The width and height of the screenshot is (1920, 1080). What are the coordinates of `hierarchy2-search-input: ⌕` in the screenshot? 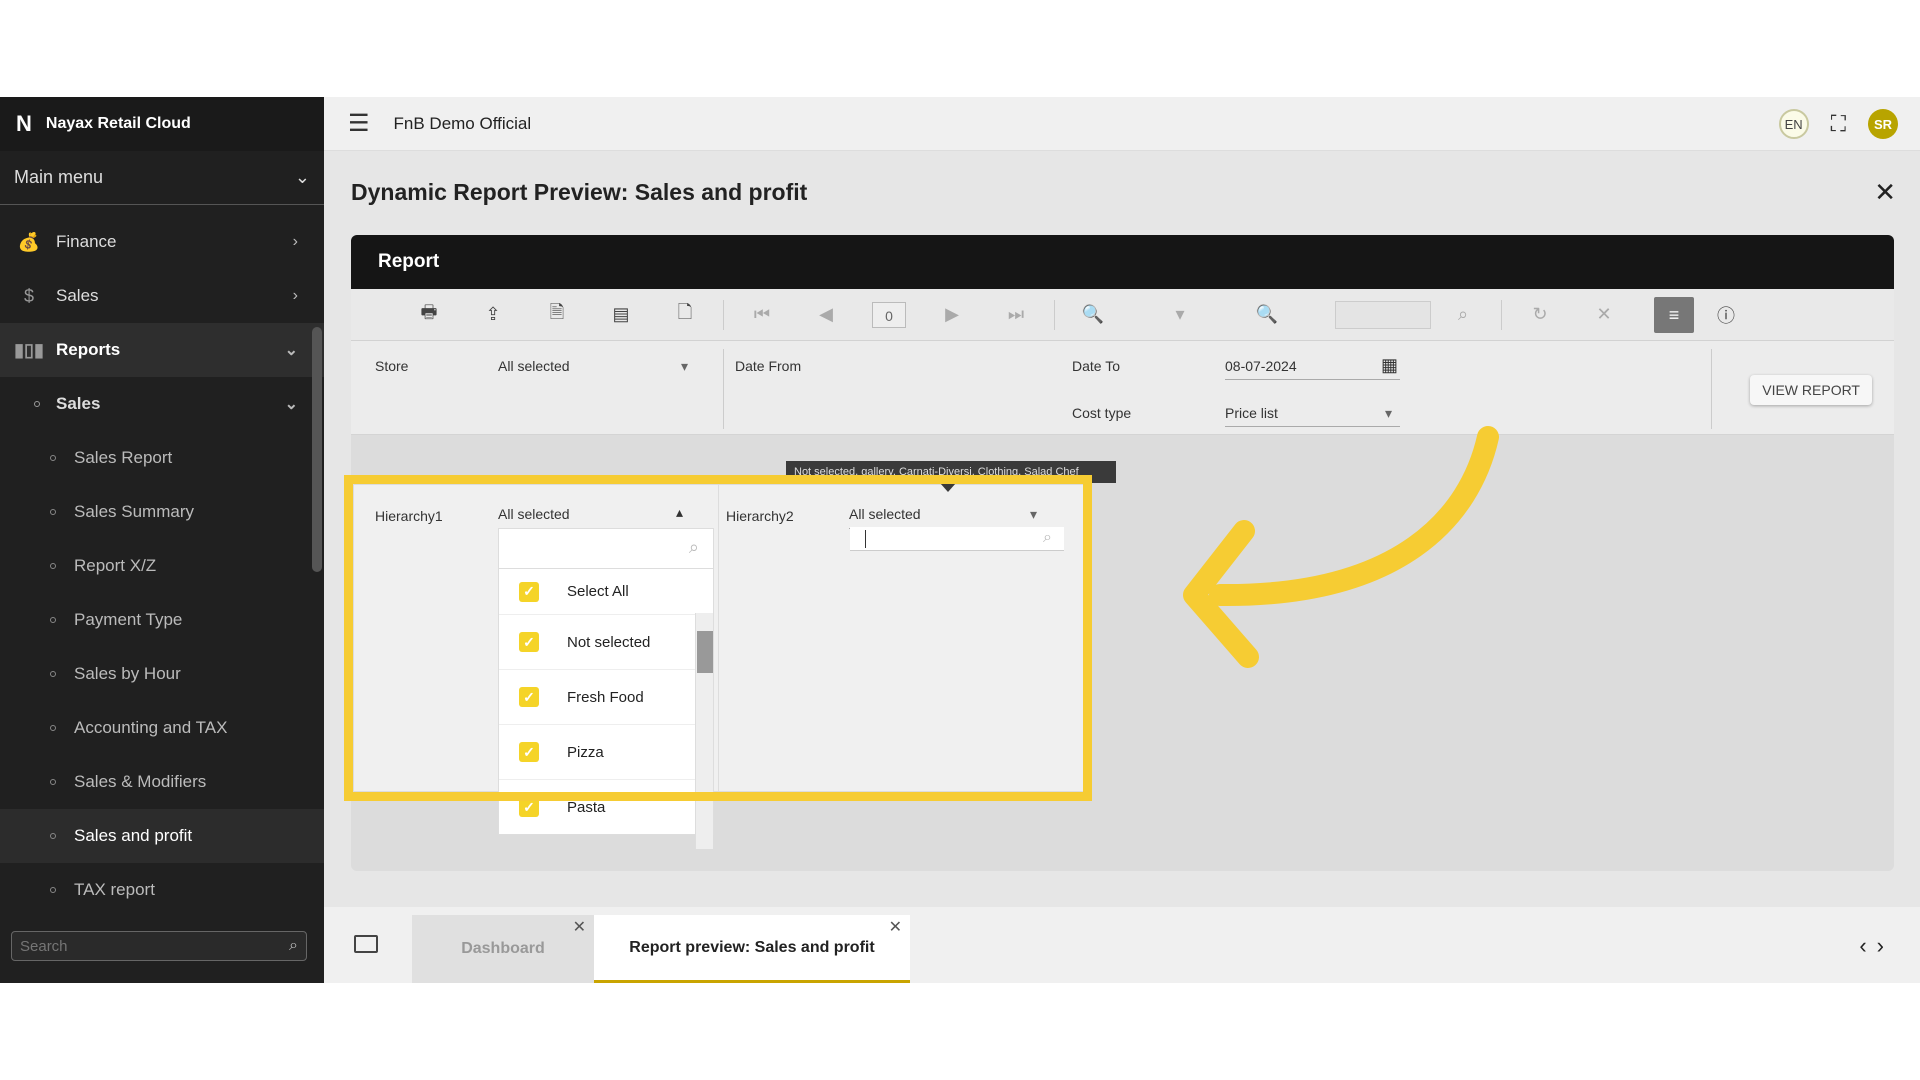 It's located at (957, 539).